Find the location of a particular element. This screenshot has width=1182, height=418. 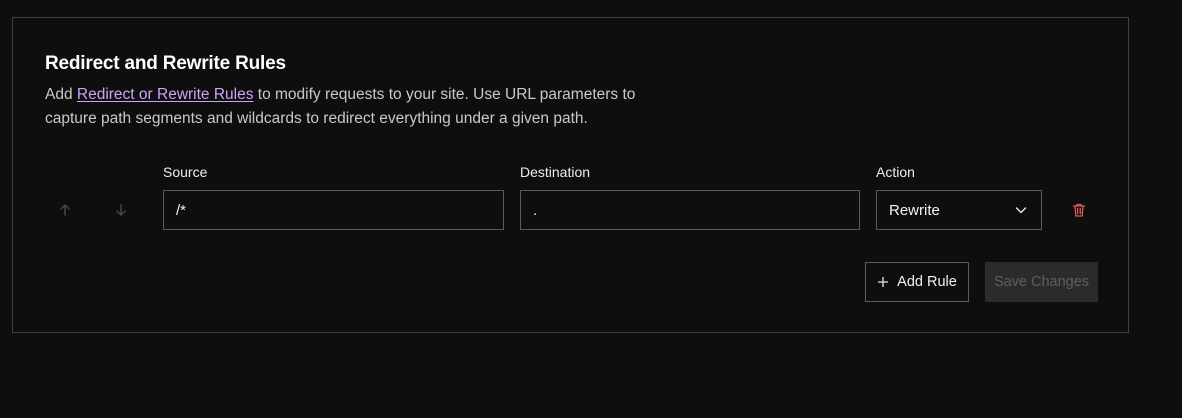

section-title: Redirect and Rewrite Rules is located at coordinates (165, 63).